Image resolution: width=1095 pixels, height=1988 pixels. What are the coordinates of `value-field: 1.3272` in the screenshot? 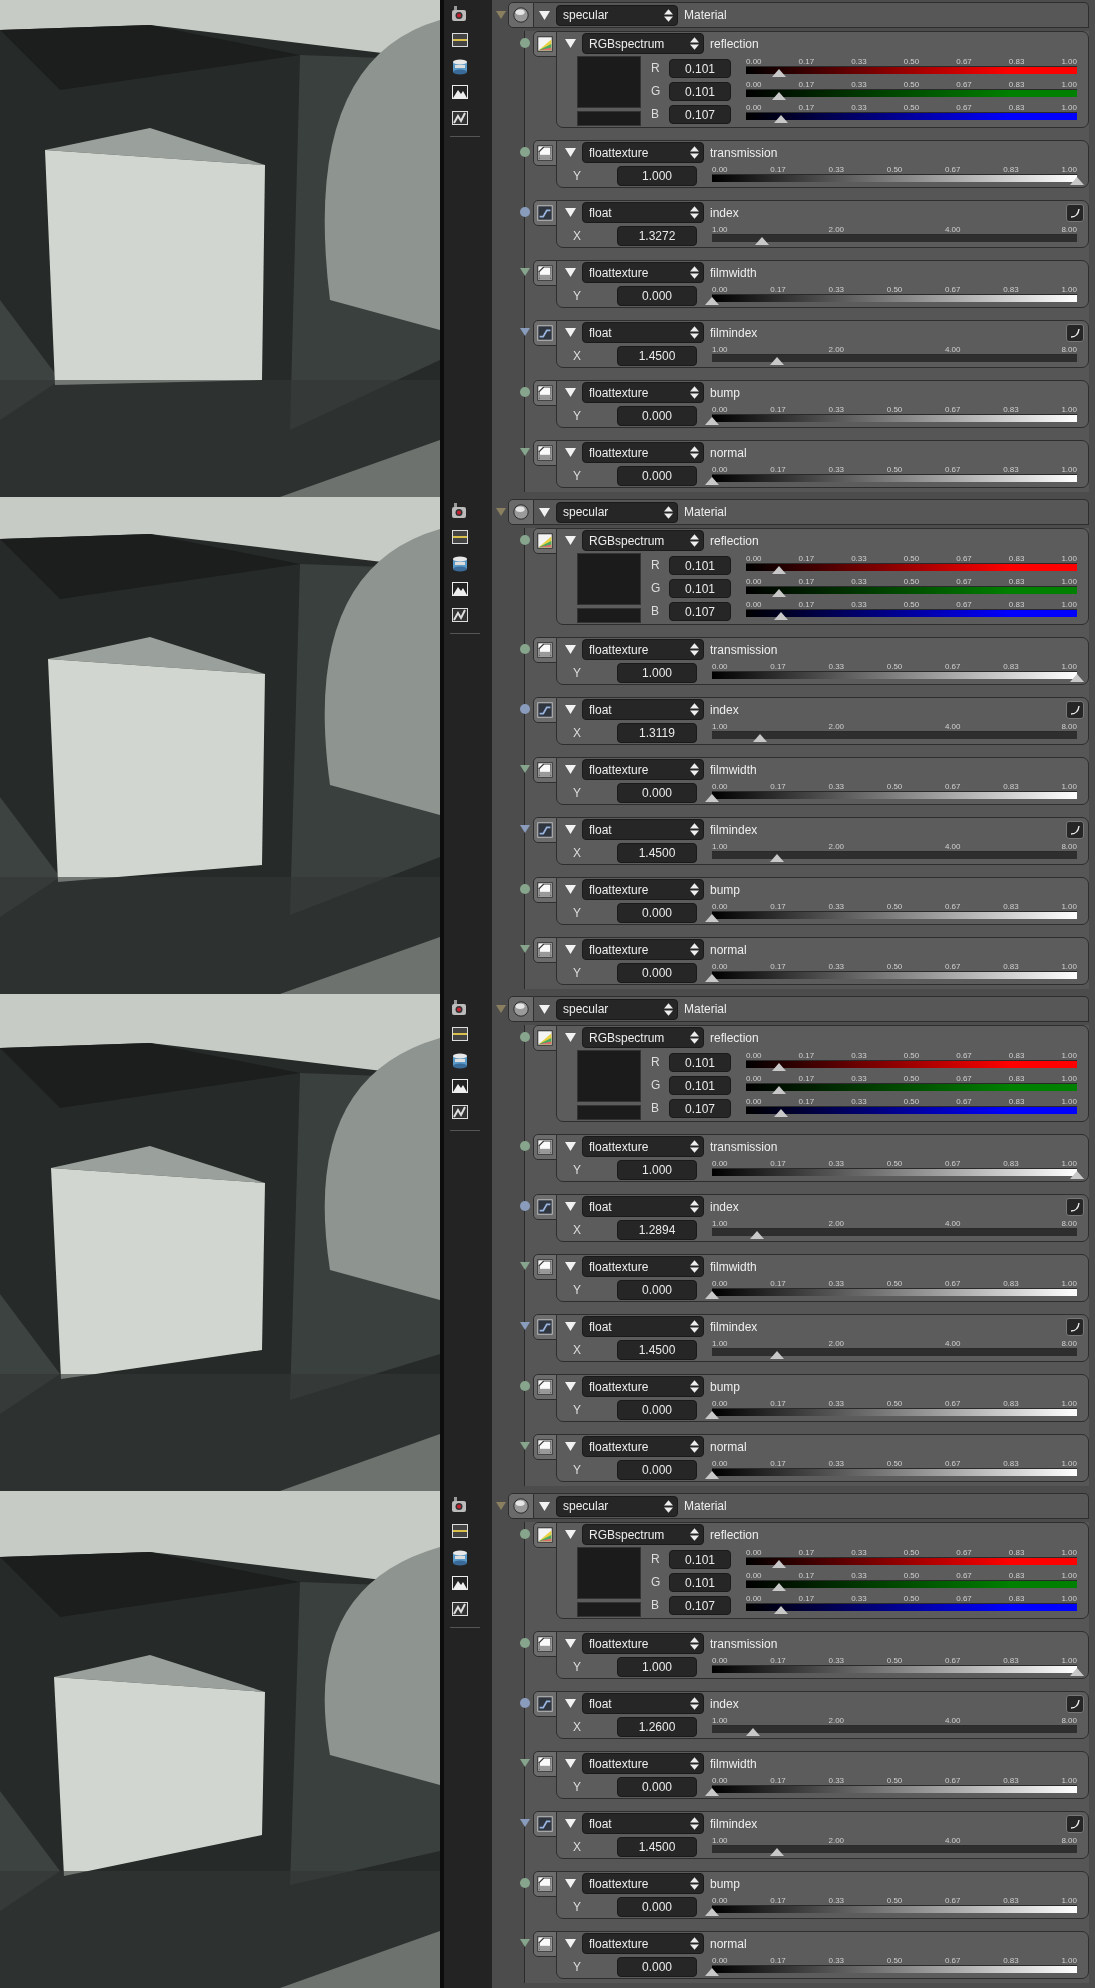 It's located at (657, 236).